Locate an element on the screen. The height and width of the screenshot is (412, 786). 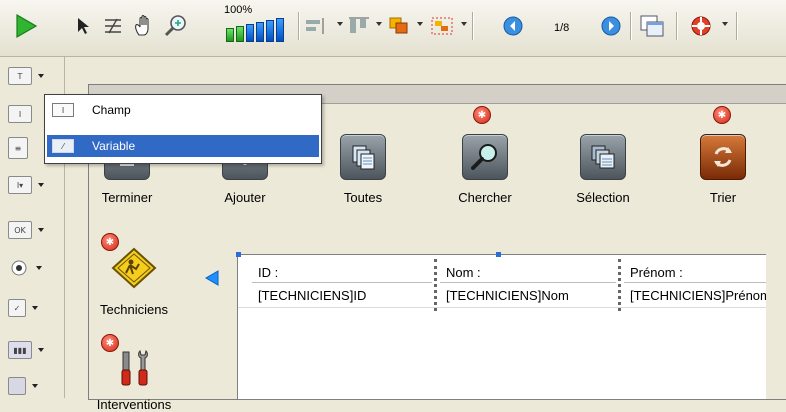
table-cell-id: [TECHNICIENS]ID is located at coordinates (342, 296).